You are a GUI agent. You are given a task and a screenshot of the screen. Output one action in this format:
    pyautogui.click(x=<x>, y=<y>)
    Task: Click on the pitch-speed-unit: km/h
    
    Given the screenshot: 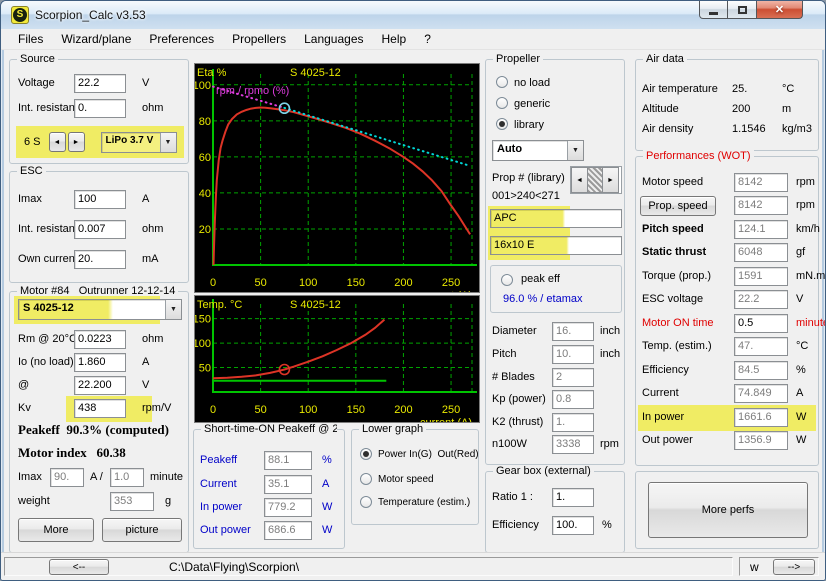 What is the action you would take?
    pyautogui.click(x=808, y=229)
    